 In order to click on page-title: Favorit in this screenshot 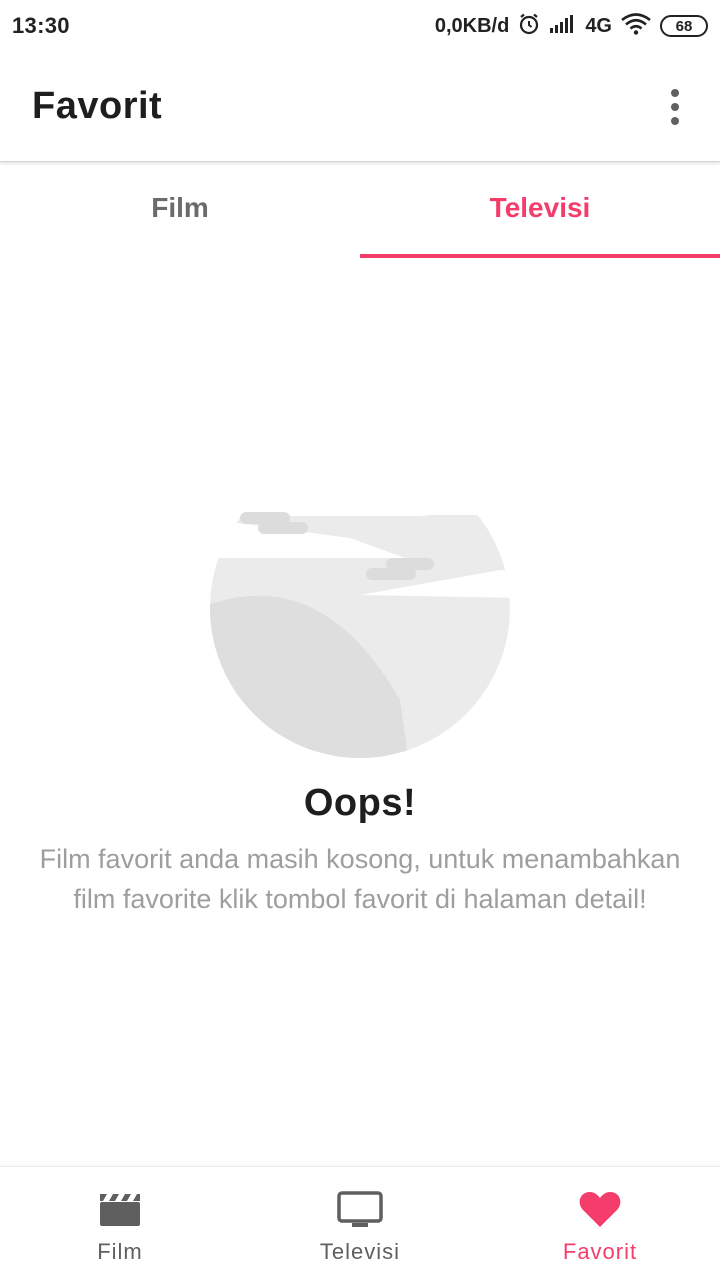, I will do `click(97, 106)`.